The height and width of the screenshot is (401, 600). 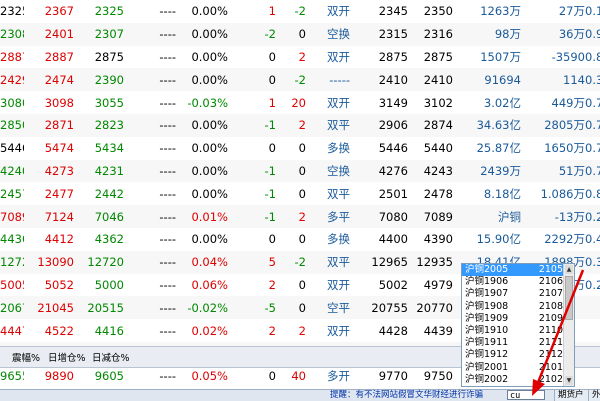 What do you see at coordinates (513, 307) in the screenshot?
I see `contract-option: 沪铜1908 2108` at bounding box center [513, 307].